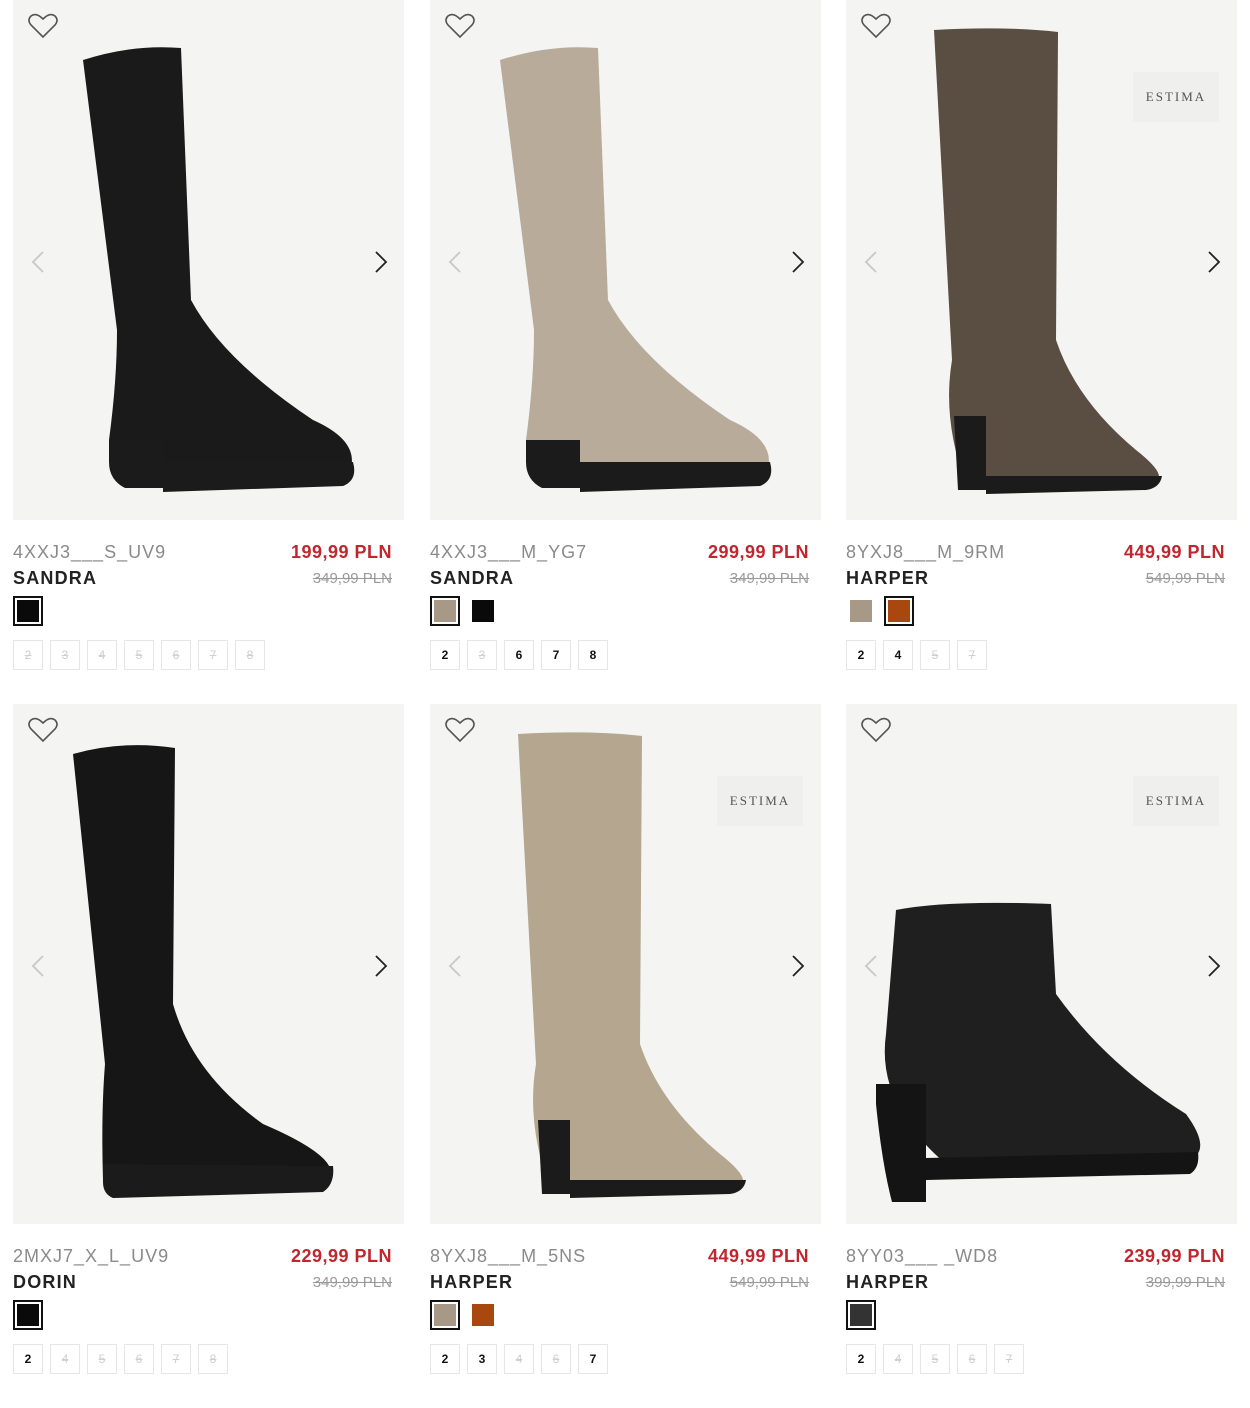 The width and height of the screenshot is (1250, 1408). What do you see at coordinates (1174, 1256) in the screenshot?
I see `product-price: 239,99 PLN` at bounding box center [1174, 1256].